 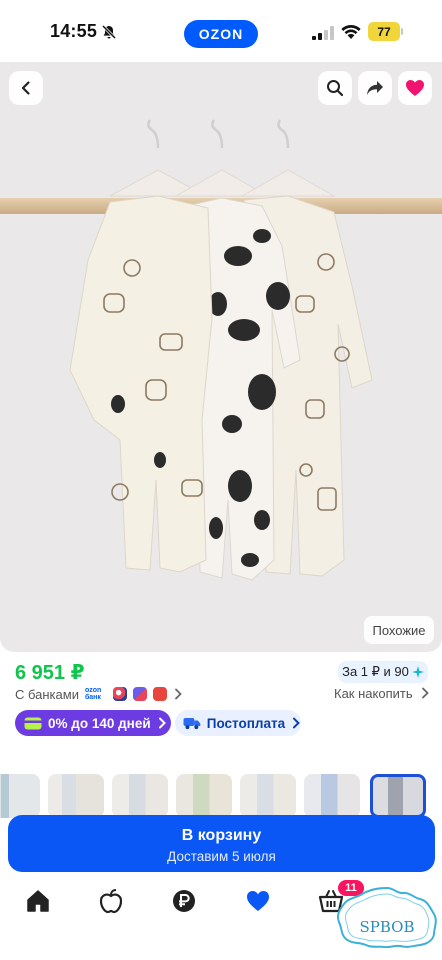 I want to click on favorite-button, so click(x=415, y=88).